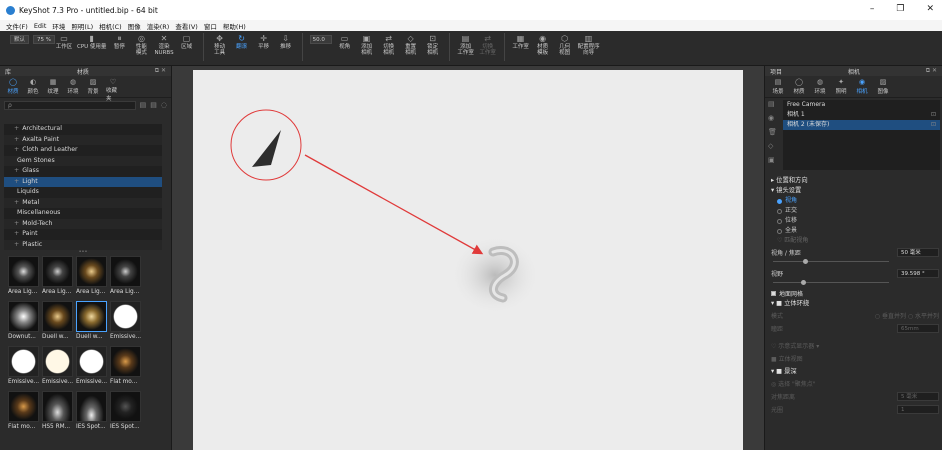 The image size is (942, 450). I want to click on match-perspective-button: ♡ 匹配视角, so click(855, 241).